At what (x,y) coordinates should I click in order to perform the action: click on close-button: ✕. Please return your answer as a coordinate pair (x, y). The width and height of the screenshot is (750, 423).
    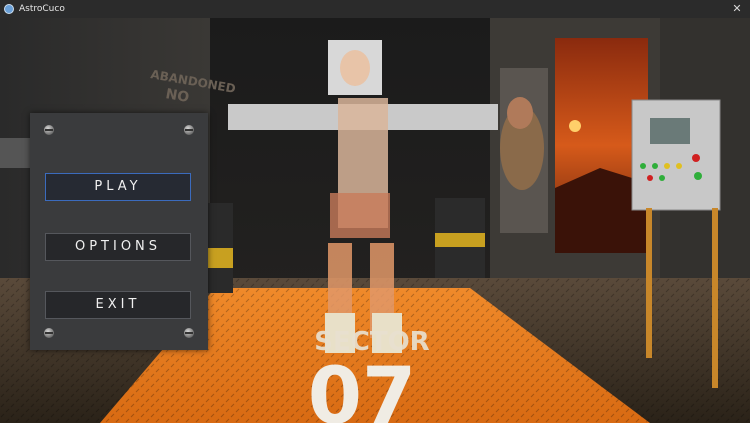
    Looking at the image, I should click on (737, 9).